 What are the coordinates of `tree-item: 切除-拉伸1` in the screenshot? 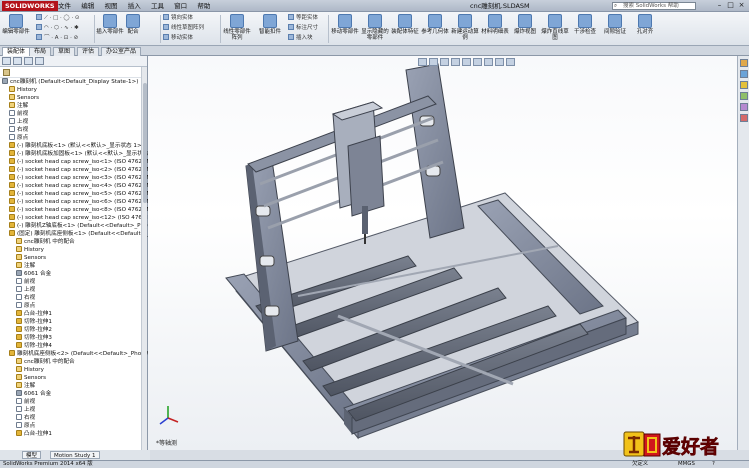 It's located at (74, 322).